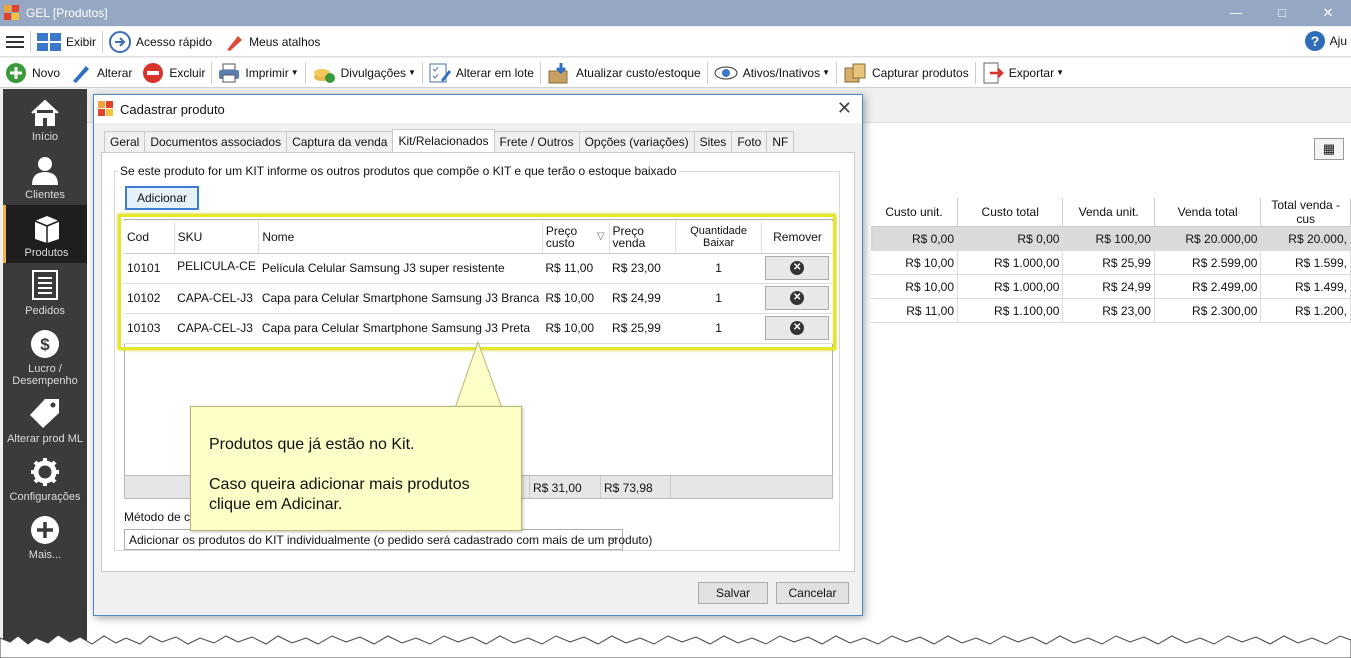 The width and height of the screenshot is (1351, 658). What do you see at coordinates (1305, 310) in the screenshot?
I see `table-cell: R$ 1.200,` at bounding box center [1305, 310].